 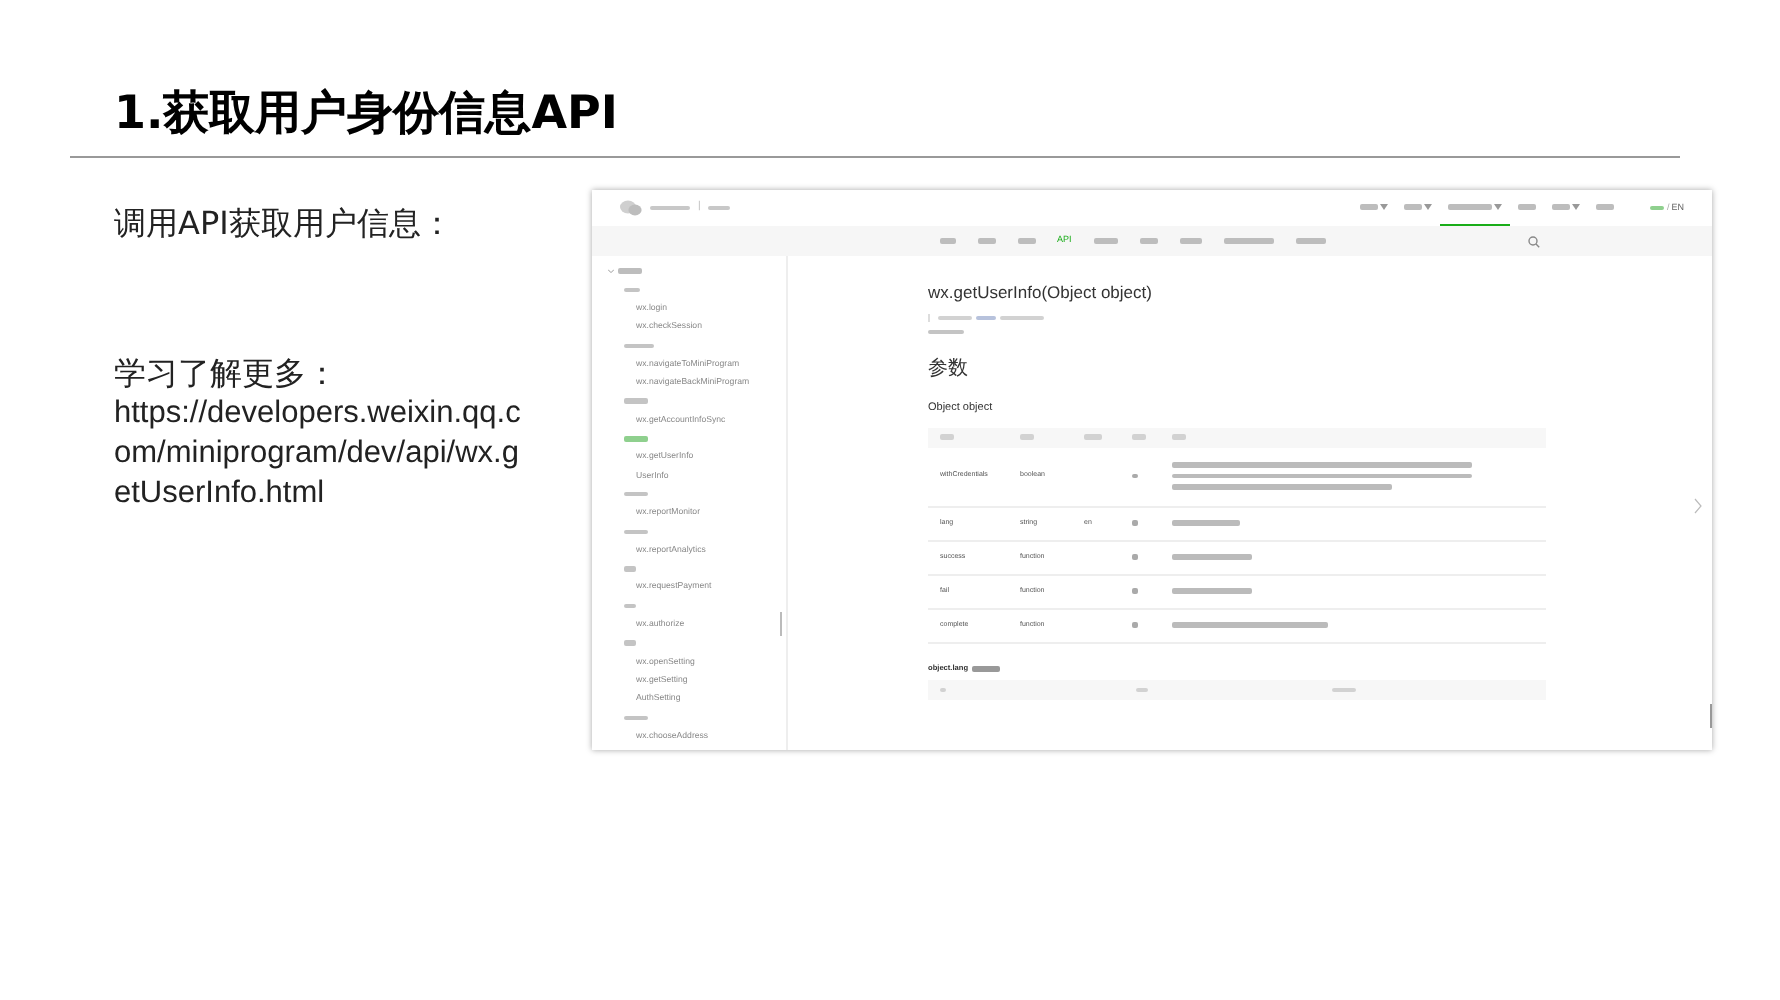 I want to click on doc-title: wx.getUserInfo(Object object), so click(x=1041, y=293).